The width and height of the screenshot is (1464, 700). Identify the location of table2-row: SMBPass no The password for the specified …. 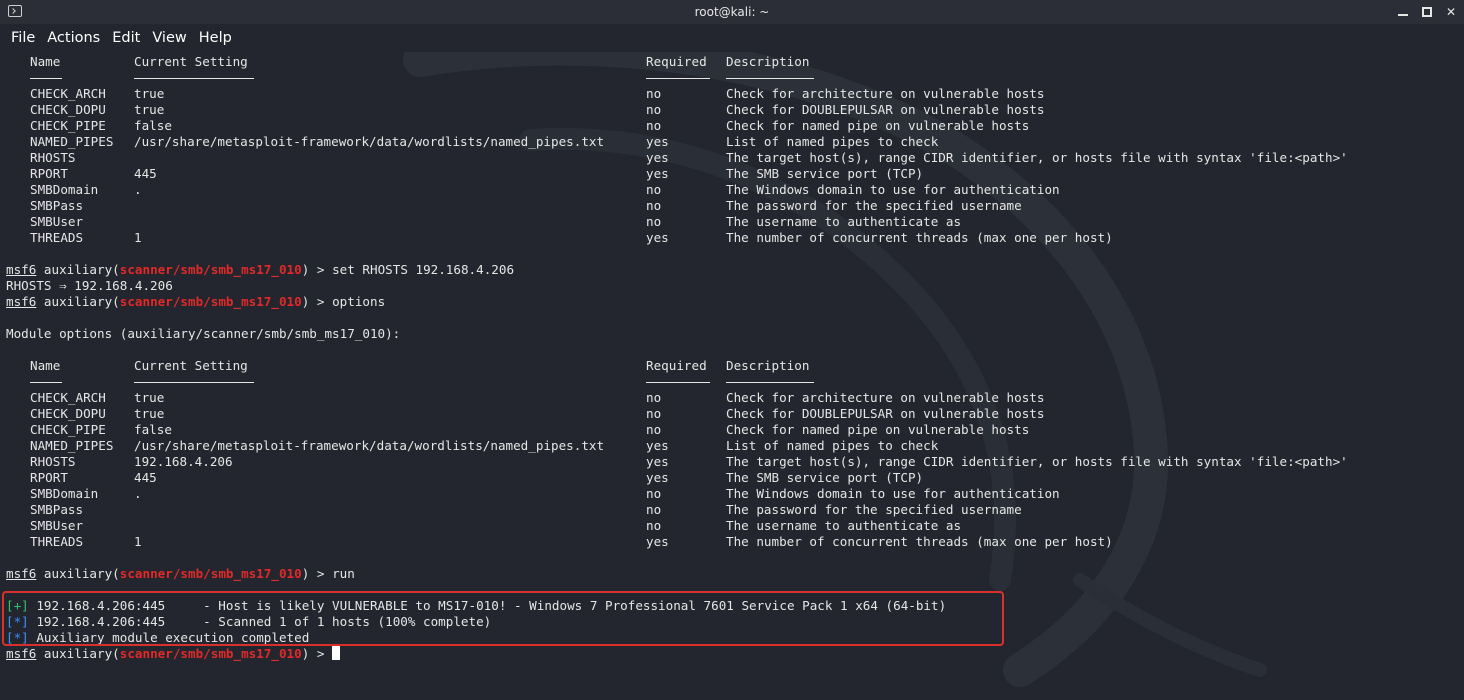
(732, 510).